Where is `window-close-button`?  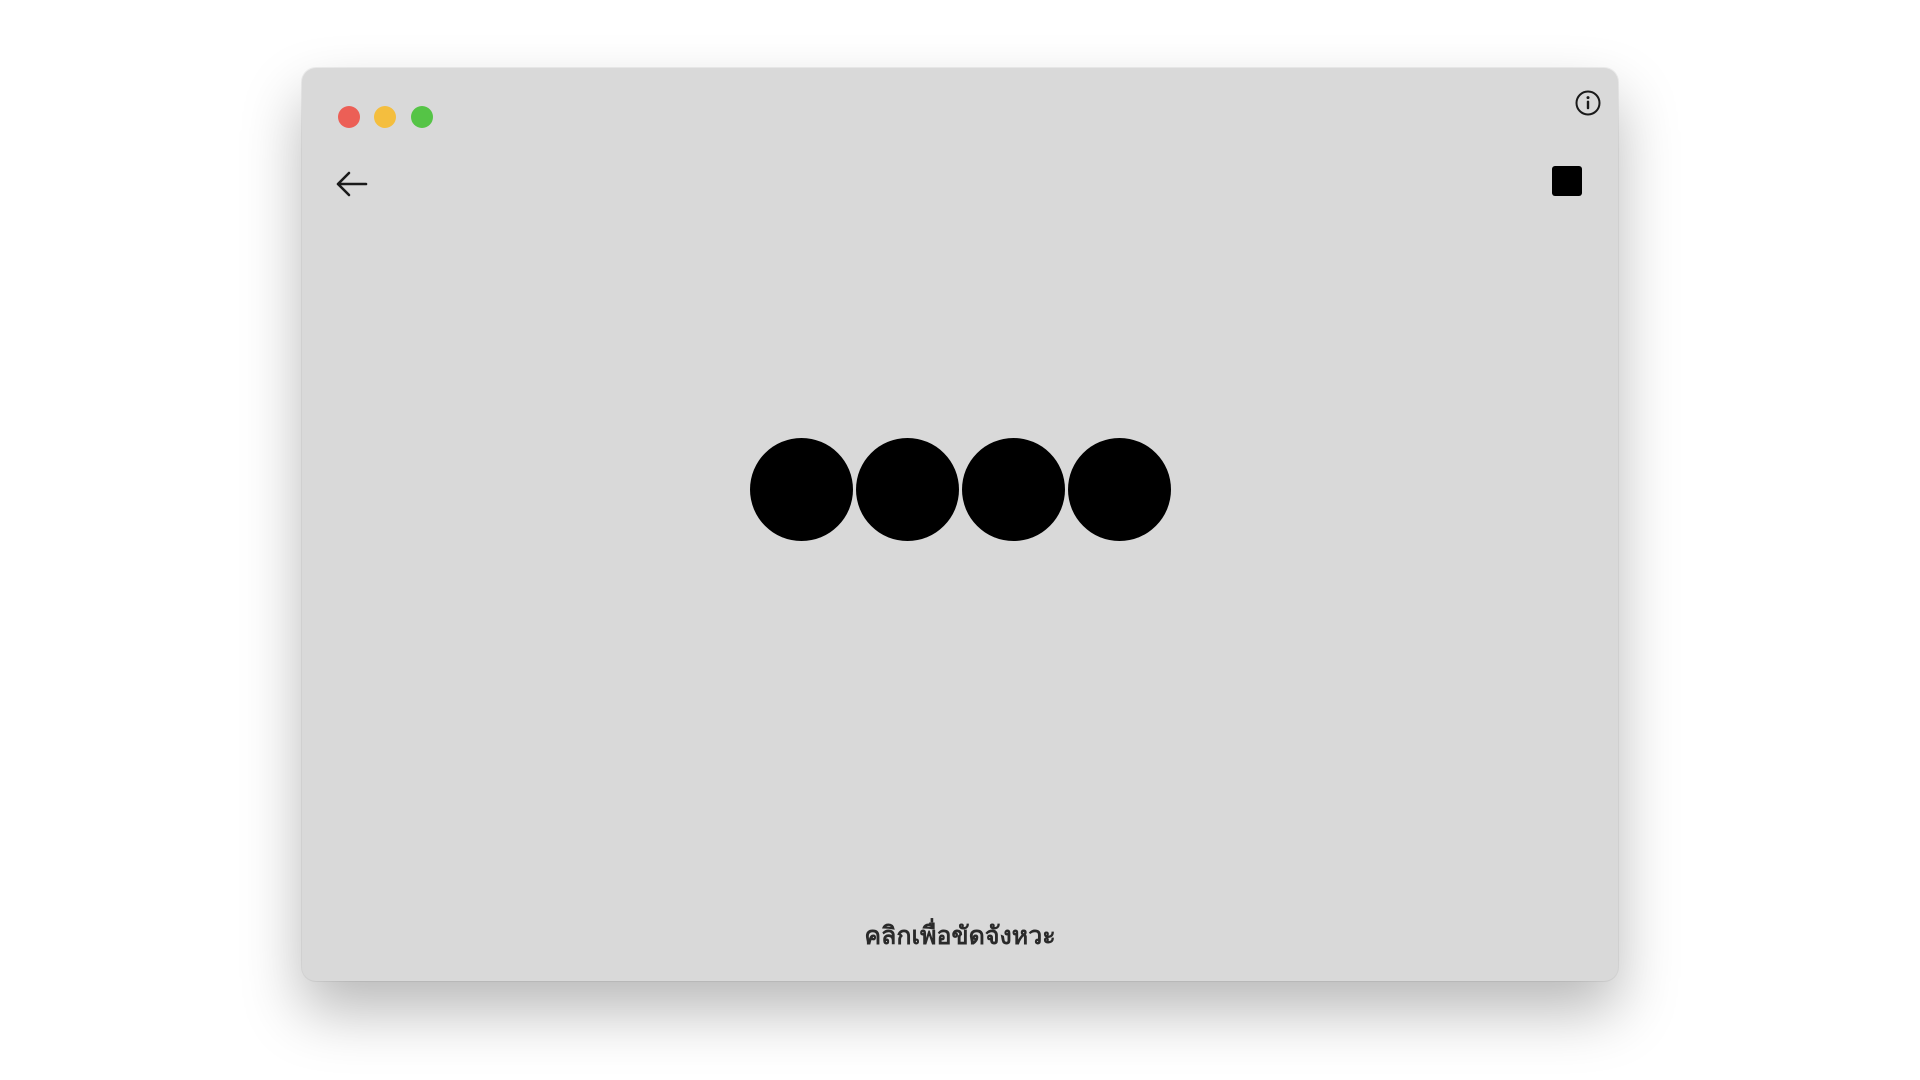
window-close-button is located at coordinates (349, 117).